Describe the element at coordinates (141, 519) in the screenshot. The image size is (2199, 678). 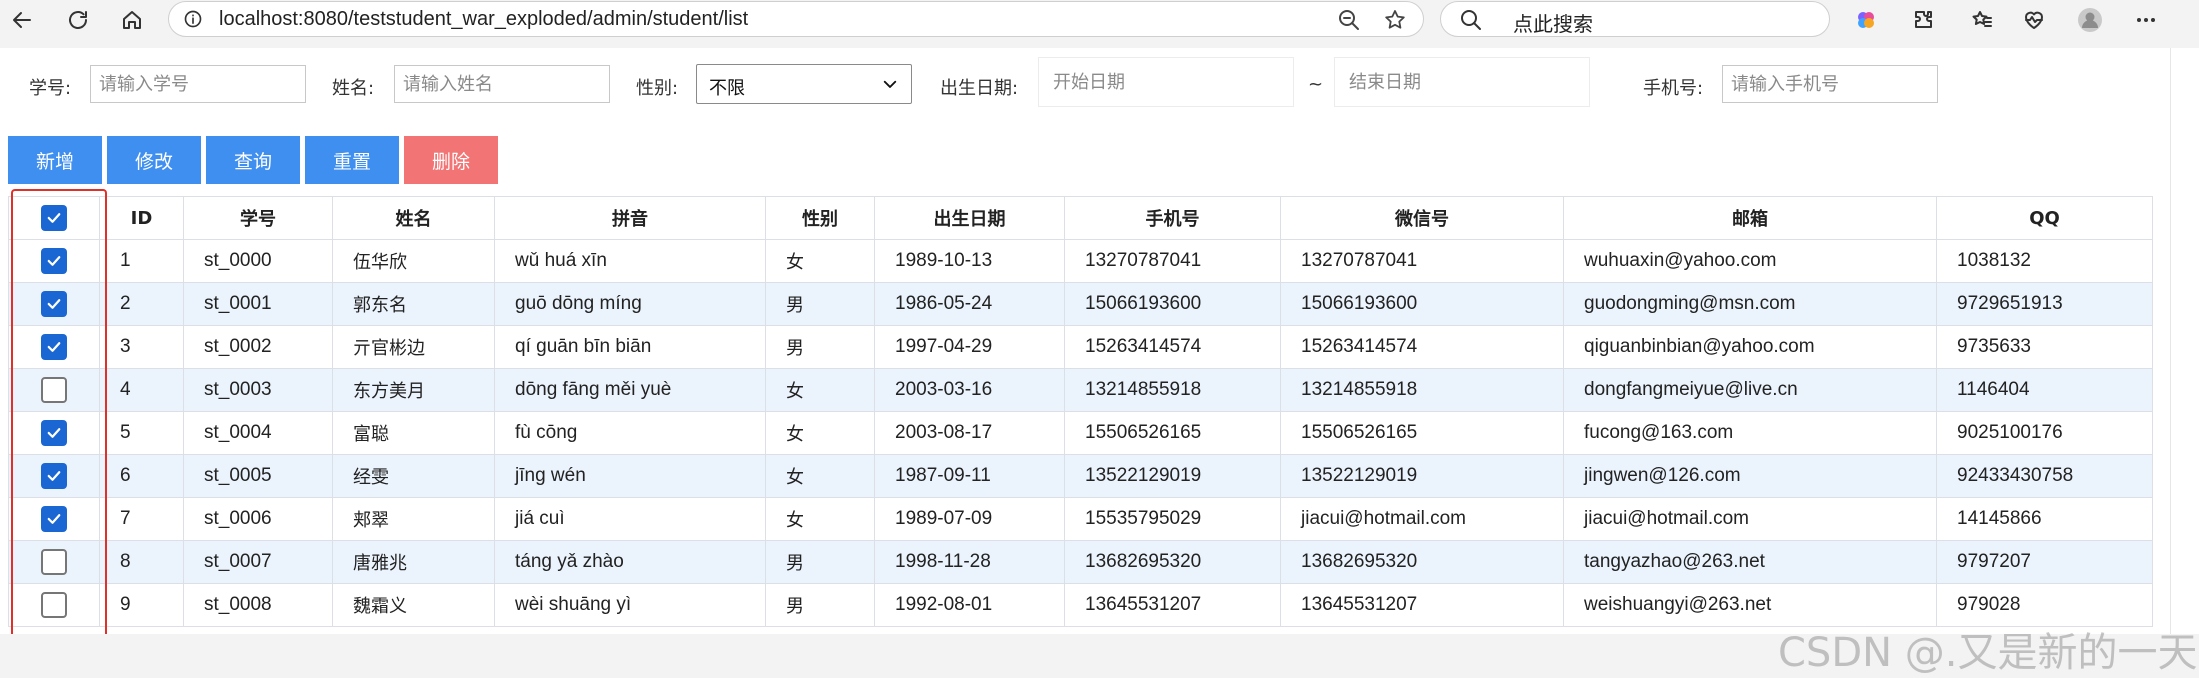
I see `cell-id: 7` at that location.